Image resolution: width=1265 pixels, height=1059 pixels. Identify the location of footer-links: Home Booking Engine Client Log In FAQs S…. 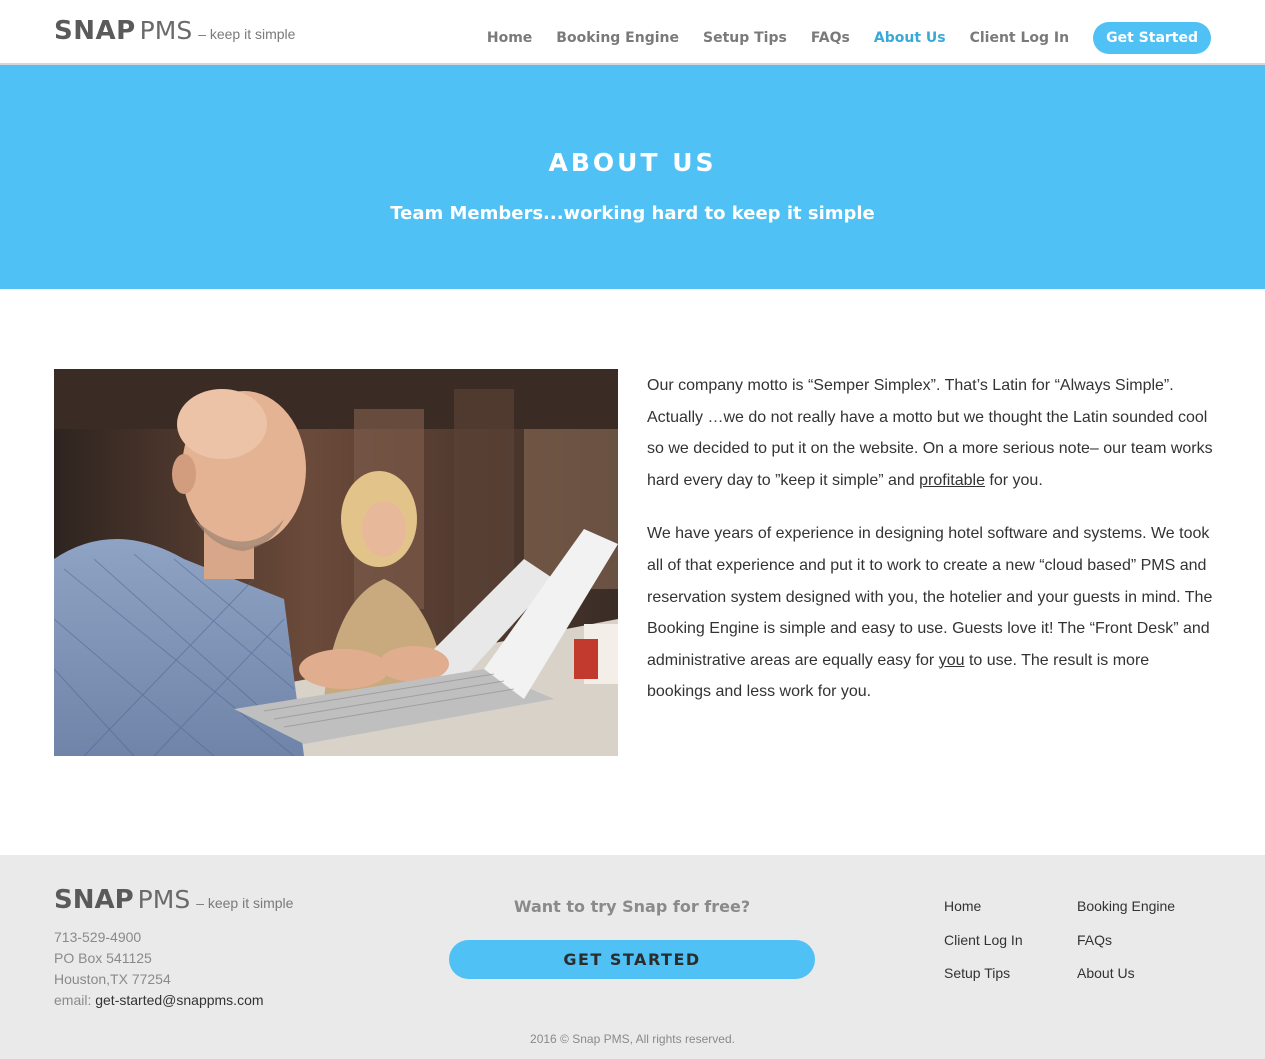
(1080, 940).